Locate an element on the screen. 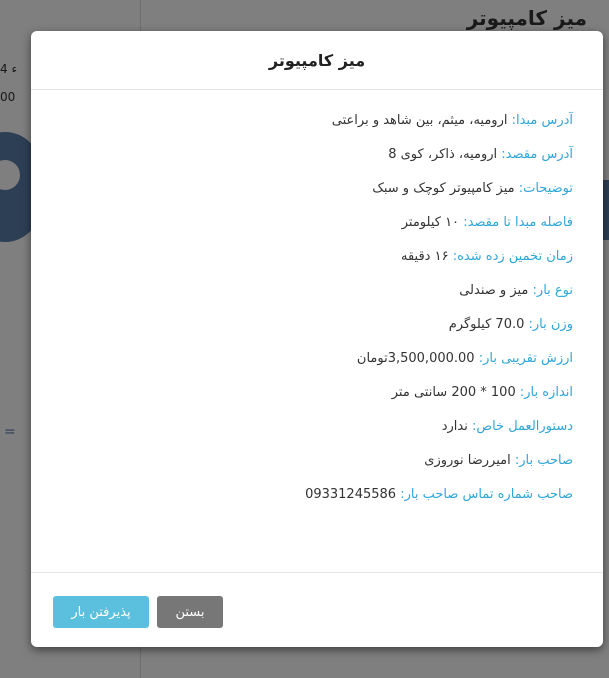 Image resolution: width=609 pixels, height=678 pixels. field-label: صاحب بار: is located at coordinates (543, 460).